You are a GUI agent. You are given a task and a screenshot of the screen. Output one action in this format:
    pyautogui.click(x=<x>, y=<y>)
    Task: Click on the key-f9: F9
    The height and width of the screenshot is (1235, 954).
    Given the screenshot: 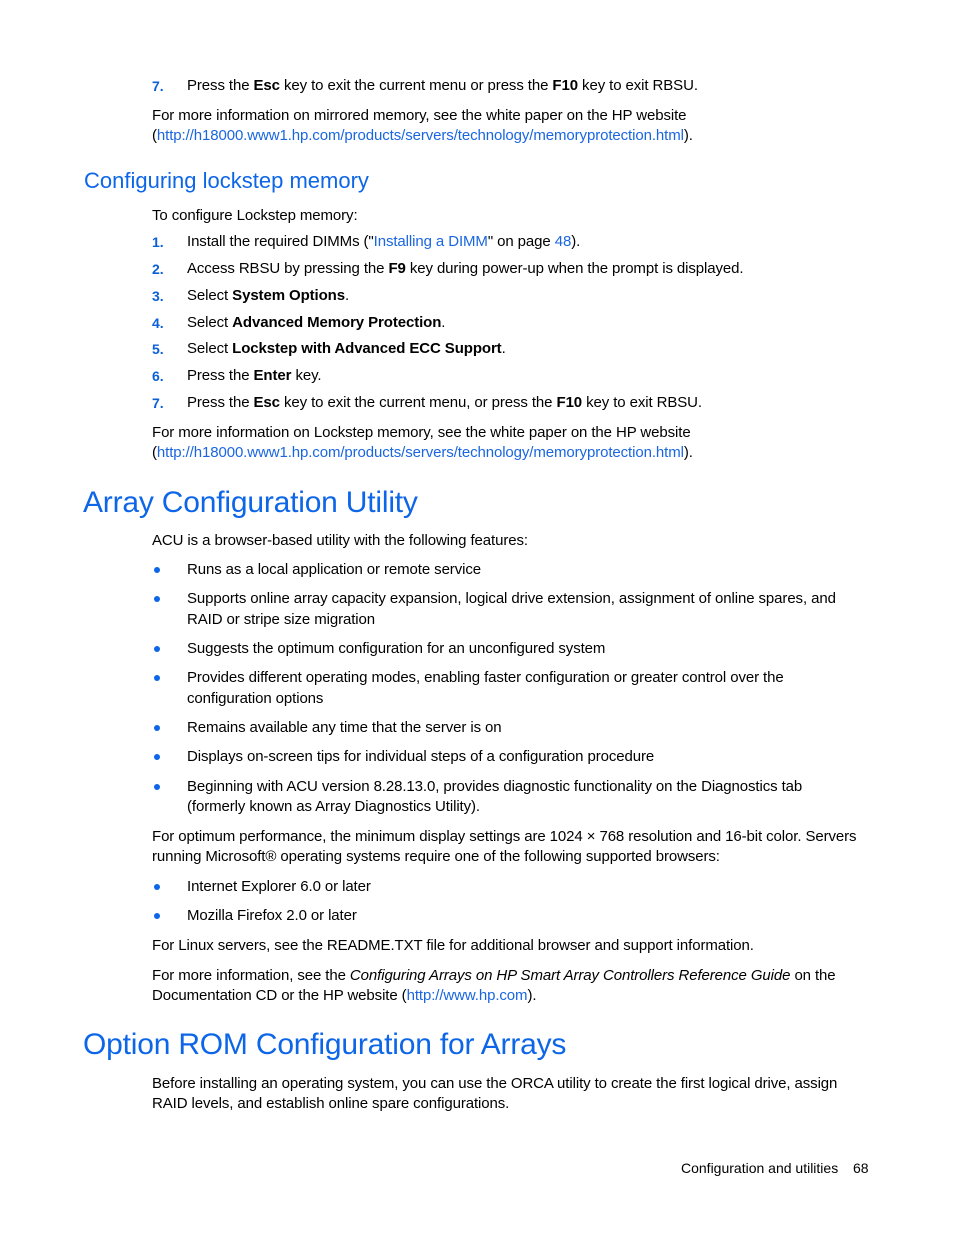 What is the action you would take?
    pyautogui.click(x=397, y=268)
    